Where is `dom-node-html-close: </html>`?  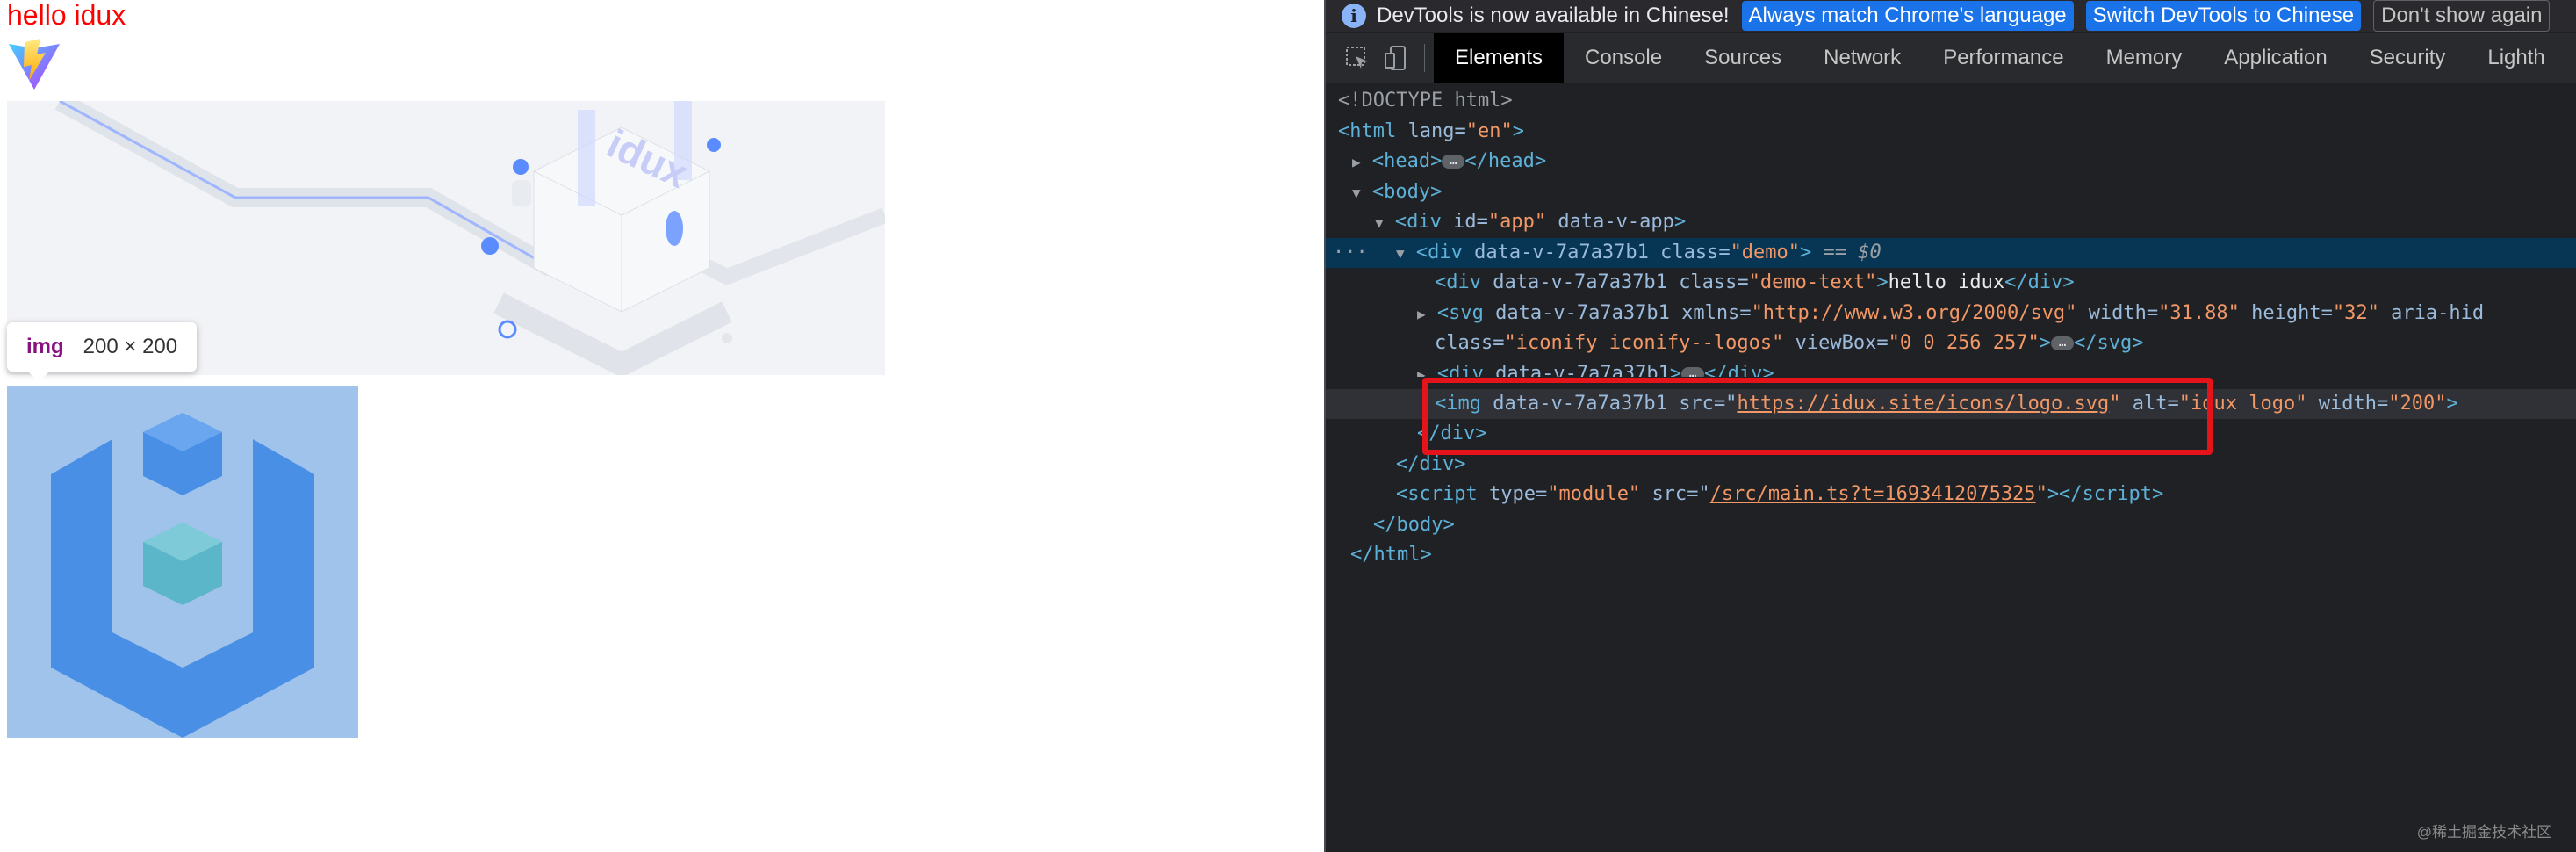 dom-node-html-close: </html> is located at coordinates (1951, 555).